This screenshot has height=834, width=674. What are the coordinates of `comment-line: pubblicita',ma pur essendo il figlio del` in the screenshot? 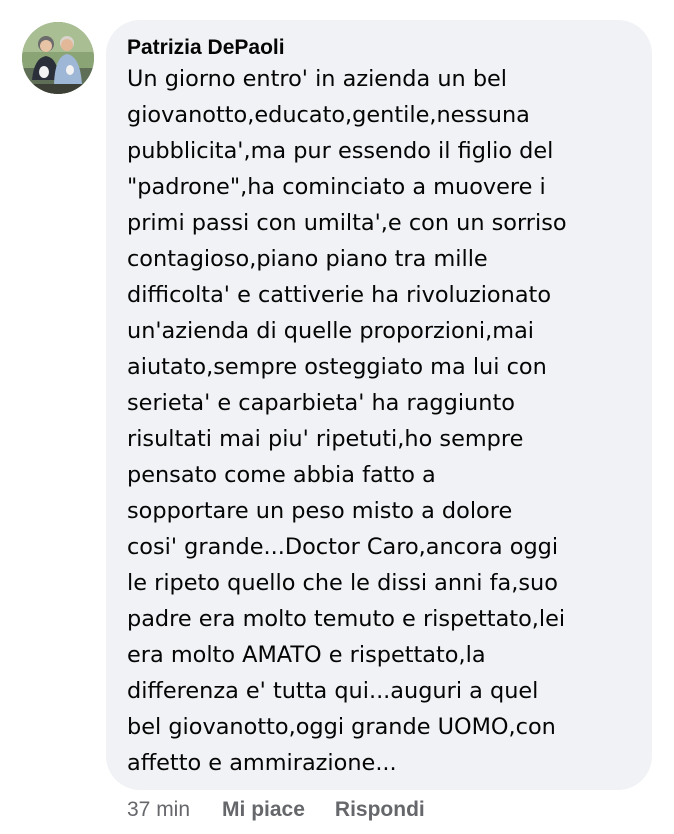 It's located at (340, 151).